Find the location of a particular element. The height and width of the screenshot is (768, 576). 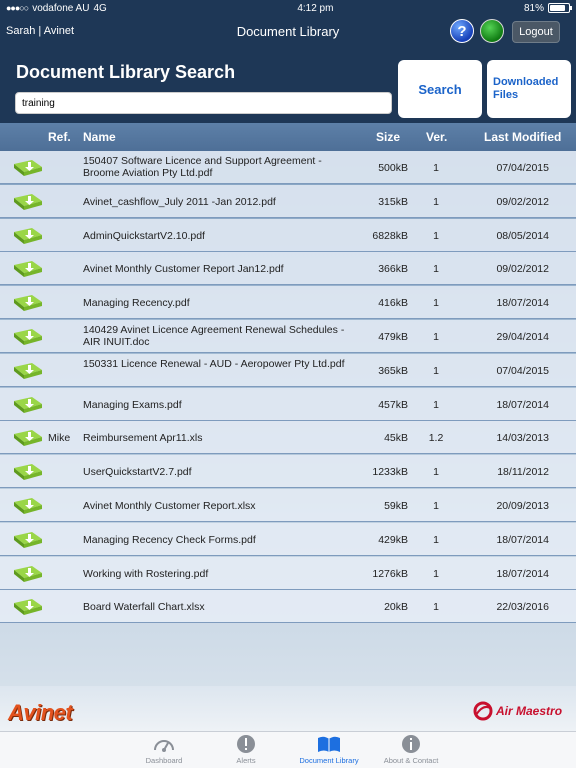

row-size: 45kB is located at coordinates (396, 438).